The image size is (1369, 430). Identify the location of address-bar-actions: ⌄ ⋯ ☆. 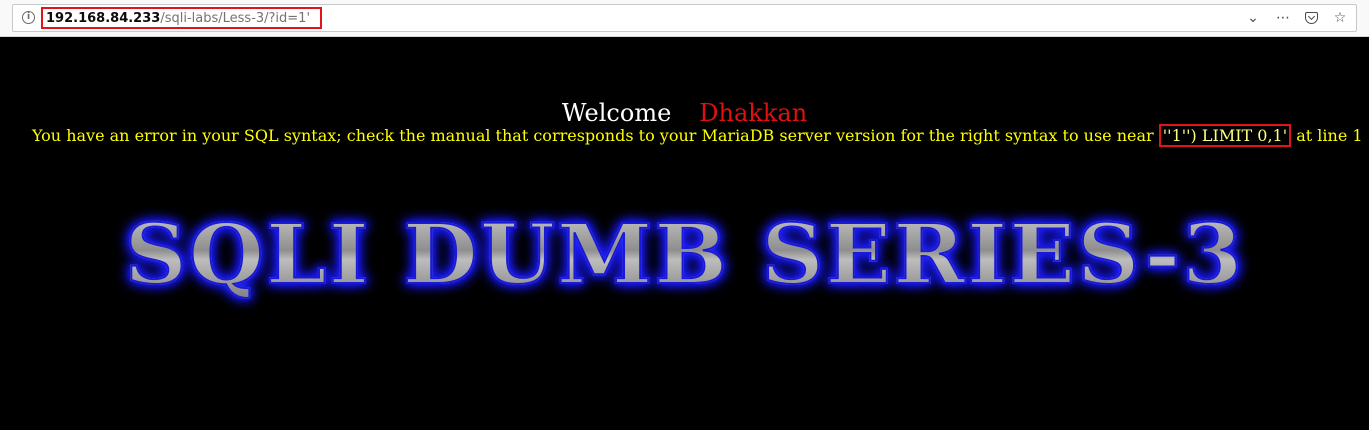
(1296, 18).